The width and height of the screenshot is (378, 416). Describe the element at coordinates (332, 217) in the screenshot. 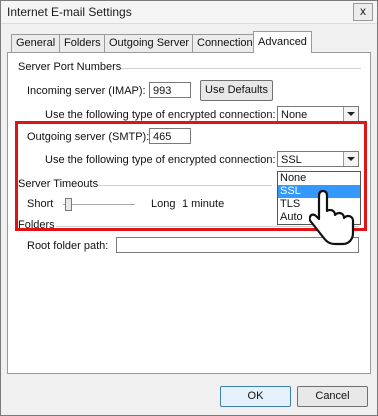

I see `hand-pointer-cursor-icon` at that location.